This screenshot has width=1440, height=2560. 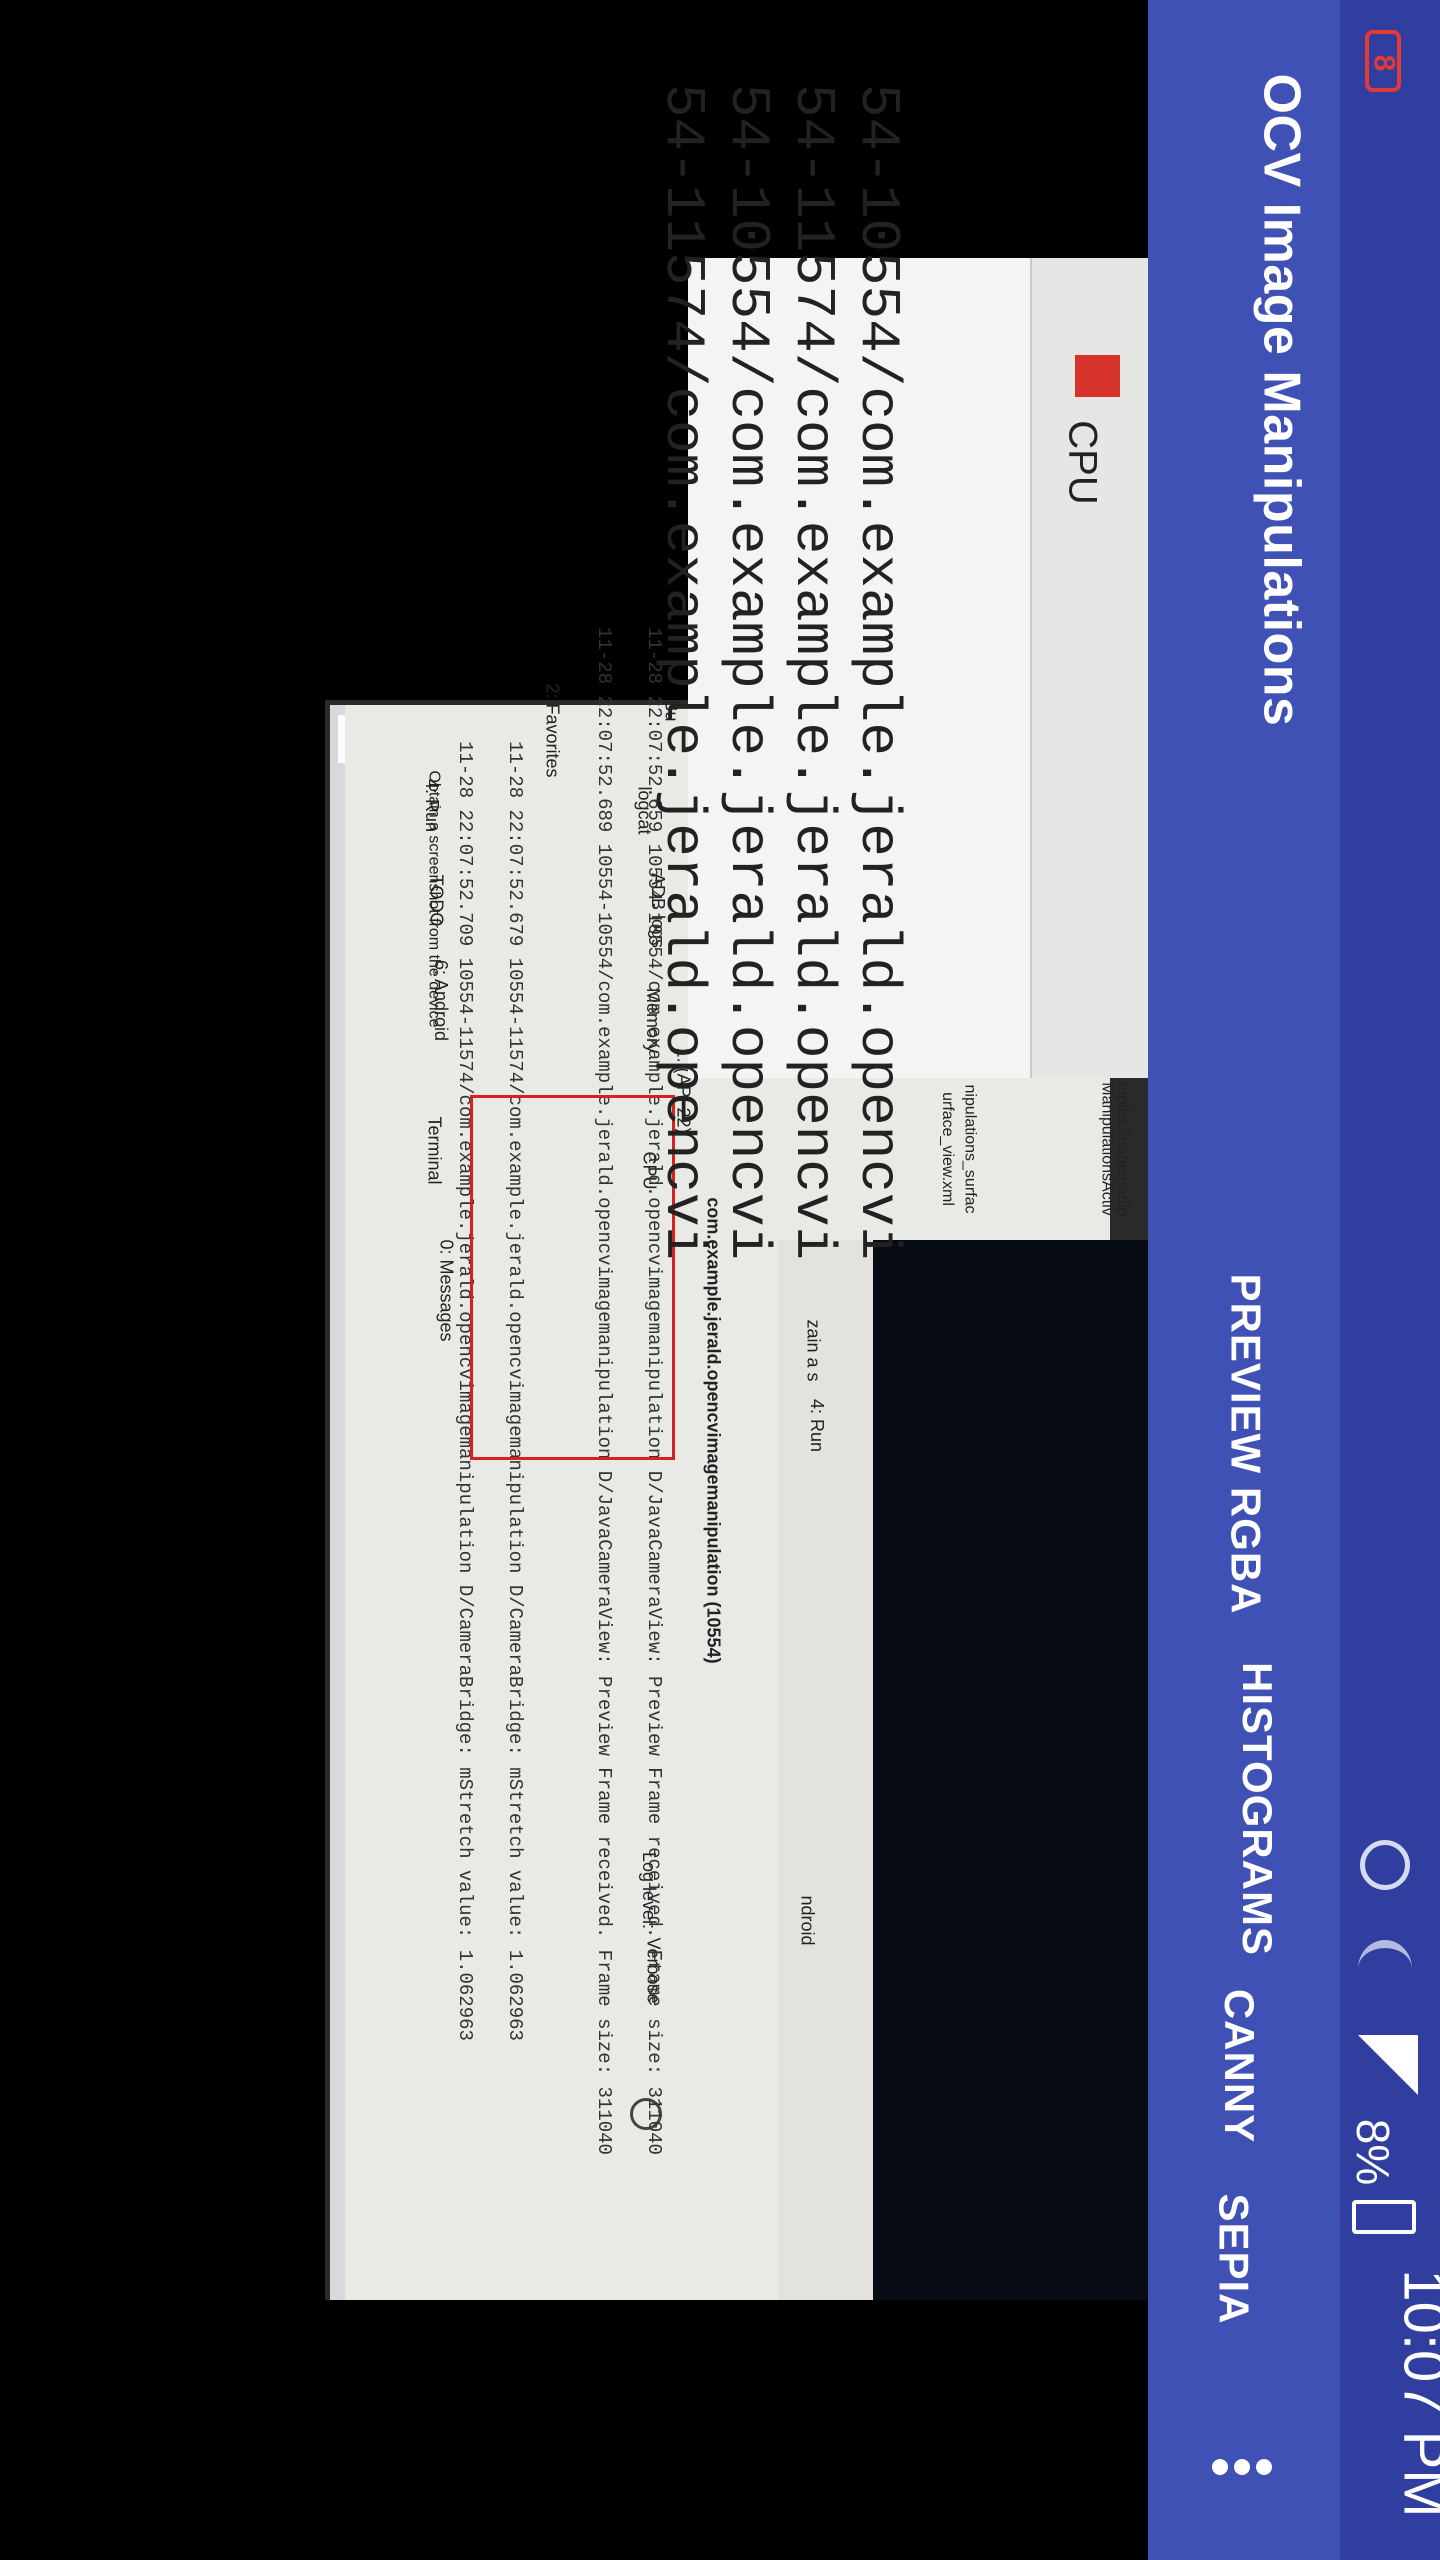 What do you see at coordinates (1246, 1443) in the screenshot?
I see `menu-preview-rgba: PREVIEW RGBA` at bounding box center [1246, 1443].